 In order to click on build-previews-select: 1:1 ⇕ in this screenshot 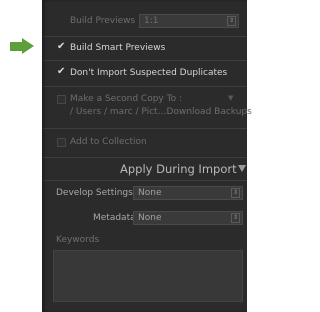, I will do `click(189, 21)`.